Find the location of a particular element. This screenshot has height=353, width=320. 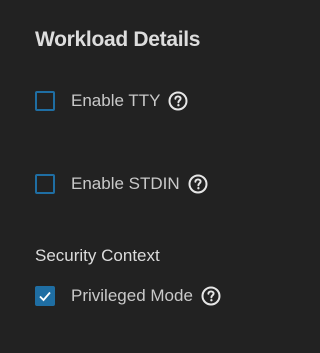

enable-tty-option: Enable TTY is located at coordinates (111, 101).